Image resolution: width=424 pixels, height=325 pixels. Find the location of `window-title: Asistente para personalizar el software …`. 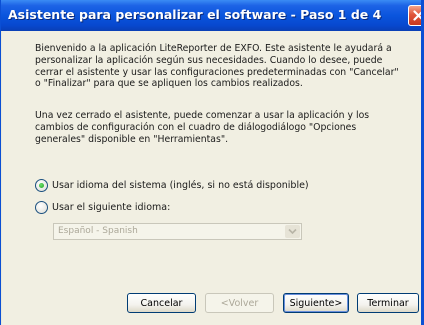

window-title: Asistente para personalizar el software … is located at coordinates (195, 14).